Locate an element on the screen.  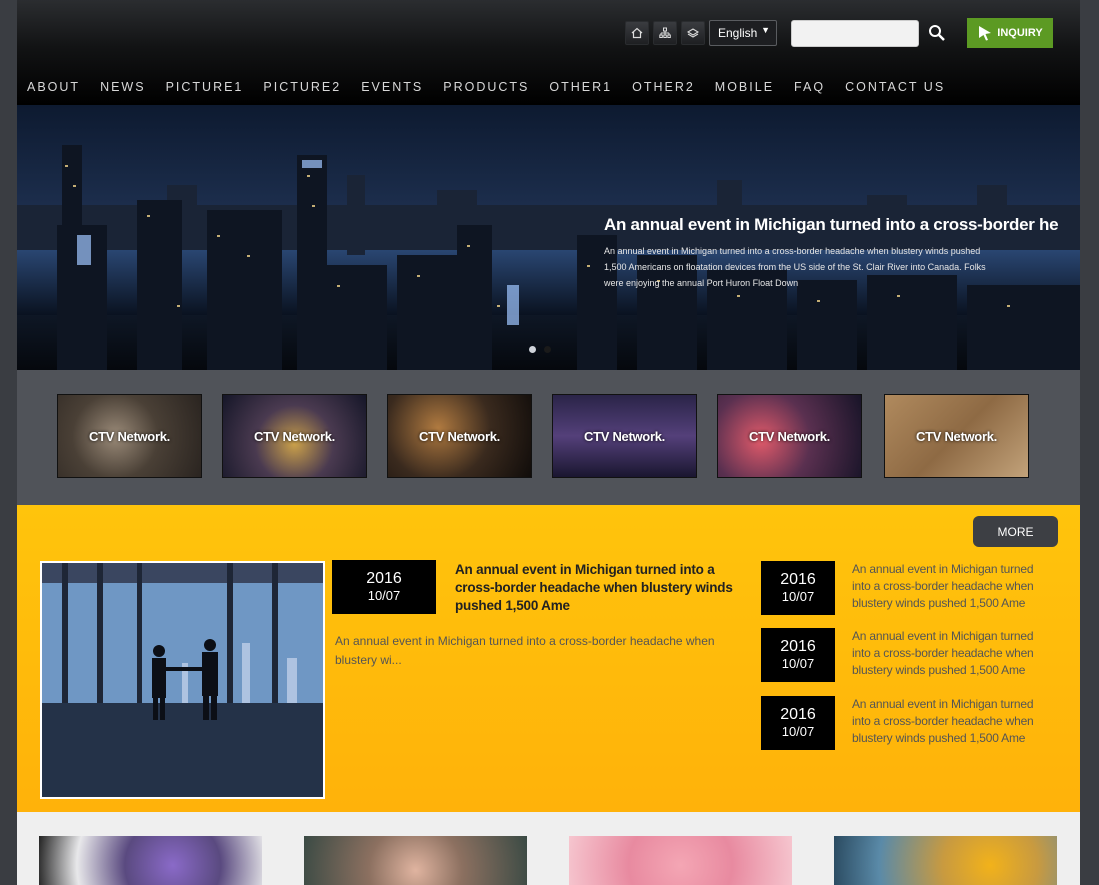
featured-news-image is located at coordinates (182, 680).